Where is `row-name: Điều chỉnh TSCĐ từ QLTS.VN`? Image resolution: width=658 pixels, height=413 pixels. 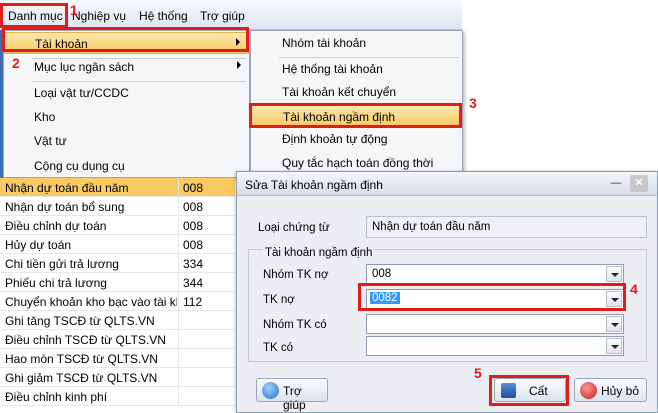 row-name: Điều chỉnh TSCĐ từ QLTS.VN is located at coordinates (85, 340).